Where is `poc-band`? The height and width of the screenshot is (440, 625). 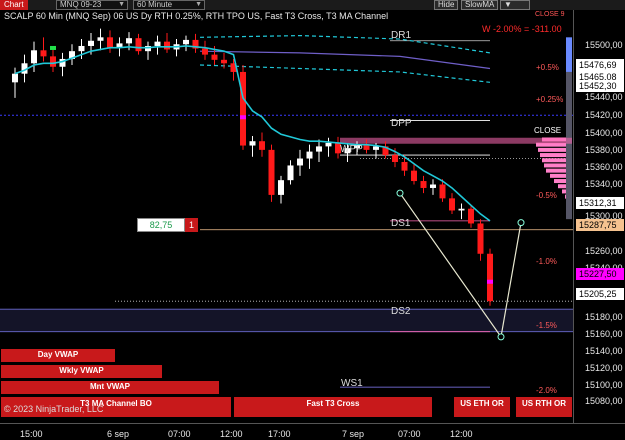
poc-band is located at coordinates (456, 140).